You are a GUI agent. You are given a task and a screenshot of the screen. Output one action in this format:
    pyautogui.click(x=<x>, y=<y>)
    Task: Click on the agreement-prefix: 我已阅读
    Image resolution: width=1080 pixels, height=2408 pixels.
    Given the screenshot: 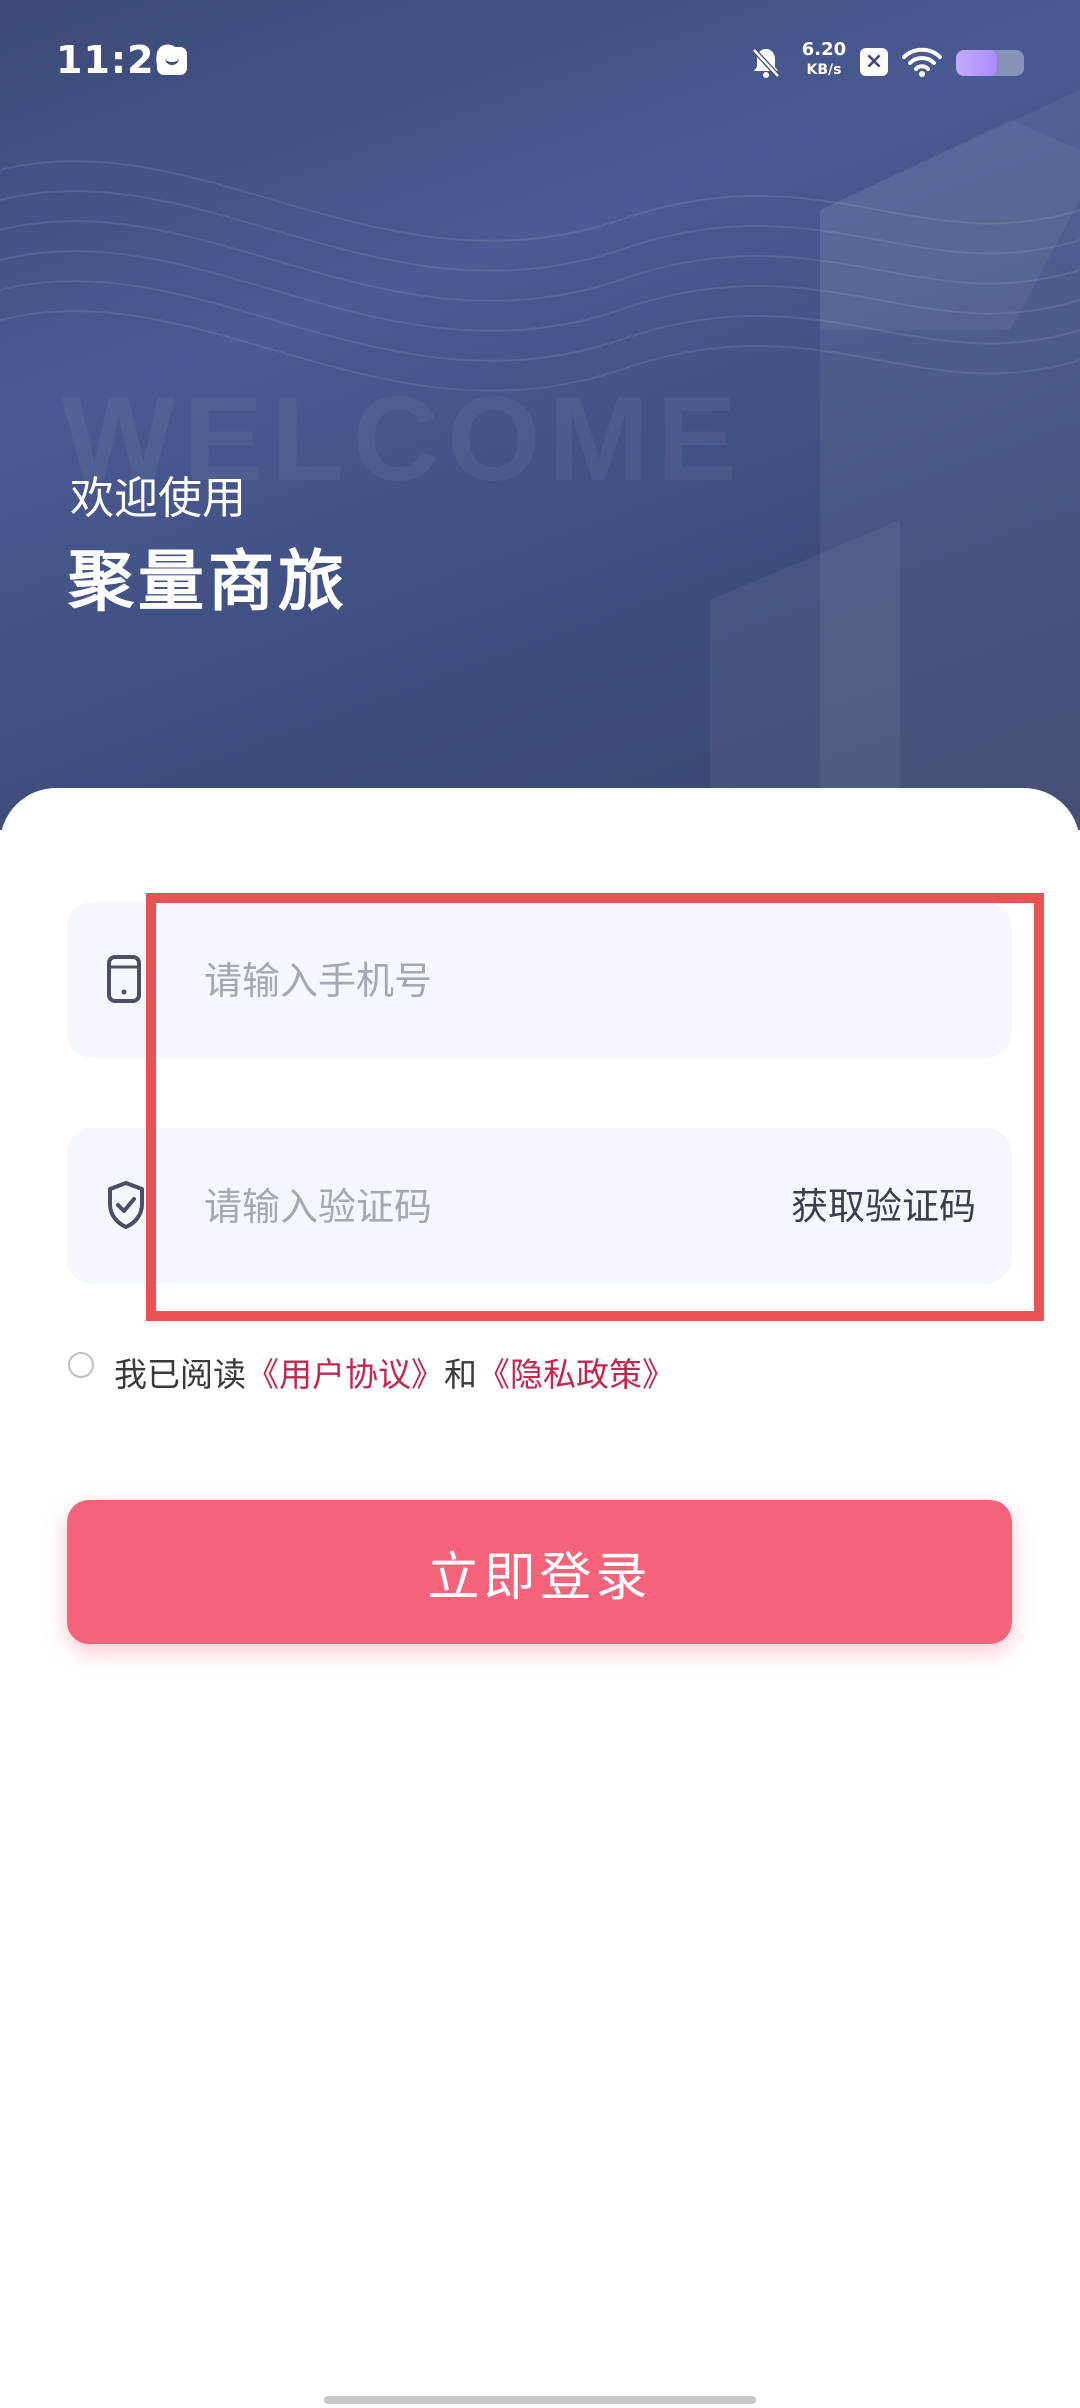 What is the action you would take?
    pyautogui.click(x=180, y=1374)
    